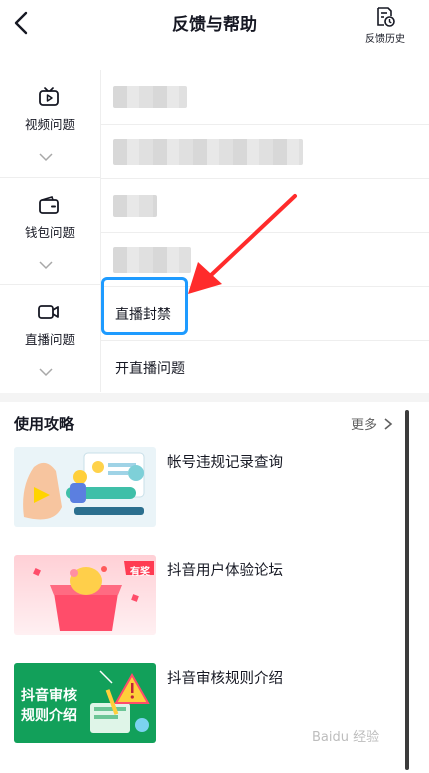  I want to click on question-item-start-live: 开直播问题, so click(265, 367).